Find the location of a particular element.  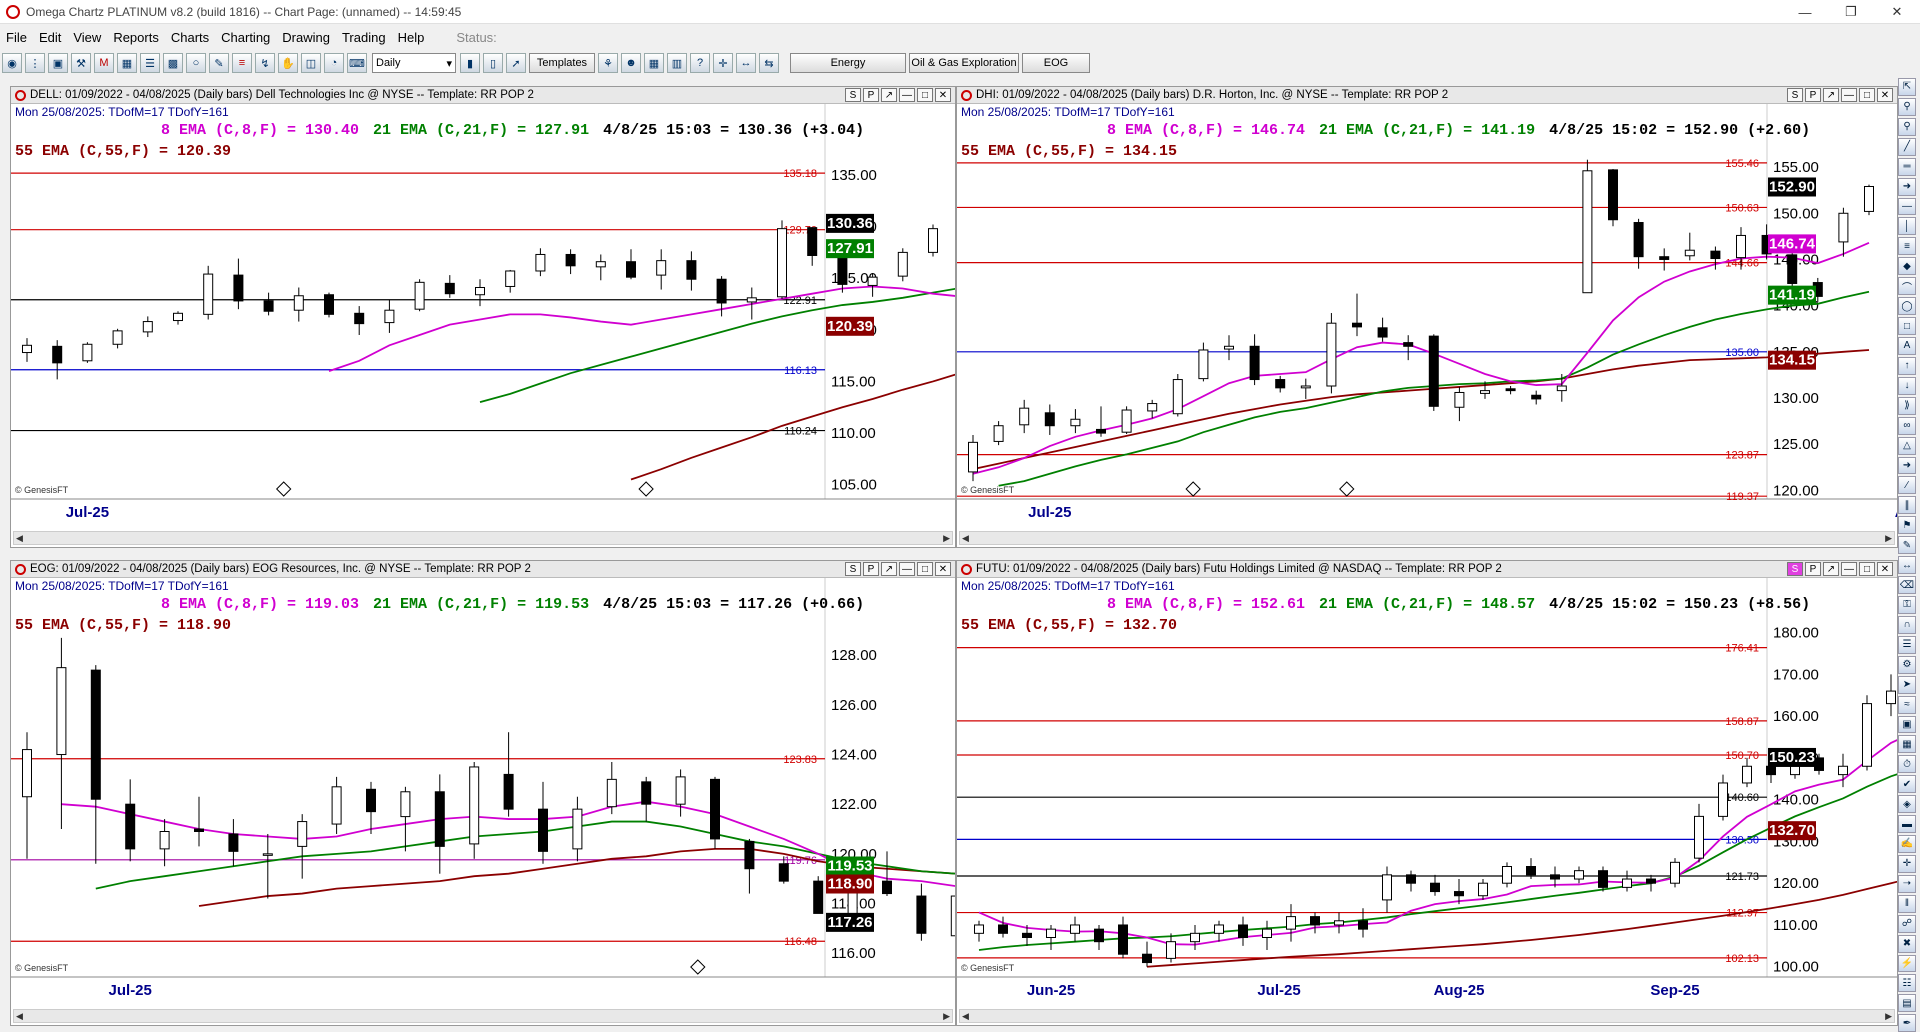

triangle-icon: △ is located at coordinates (1907, 445).